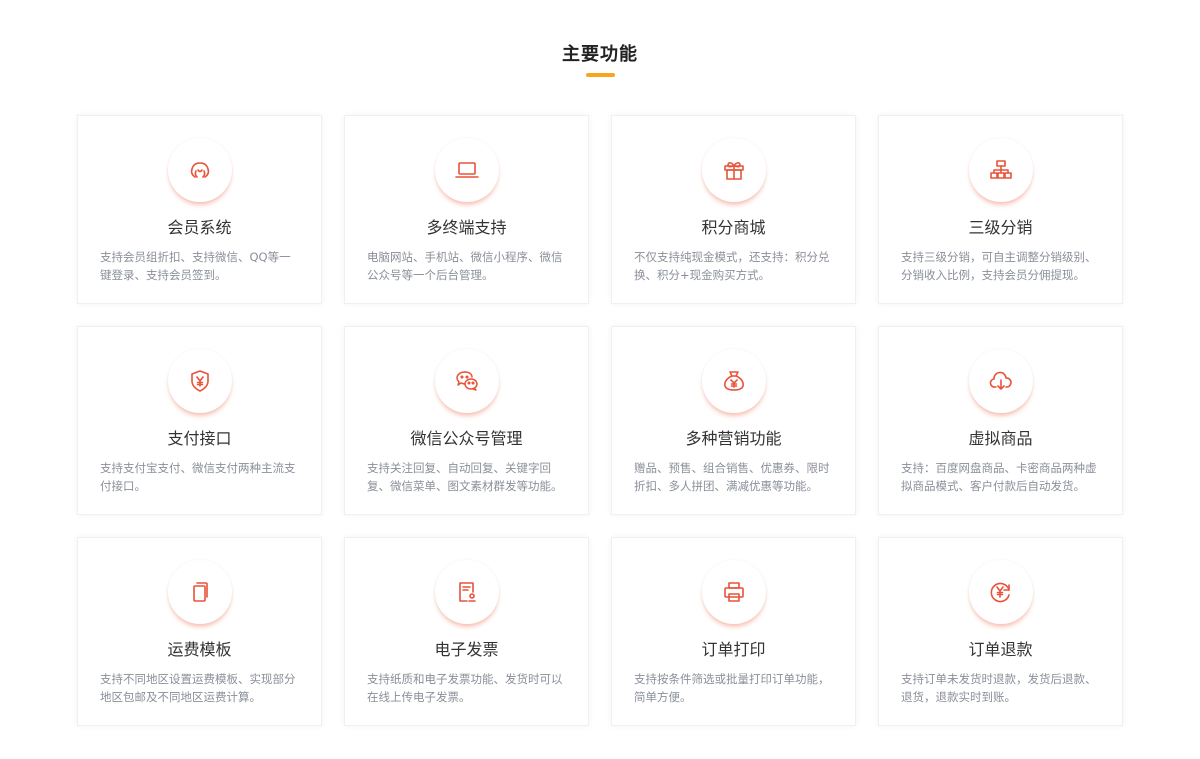  I want to click on feature-card-shipping-template: 运费模板 支持不同地区设置运费模板、实现部分地区包邮及不同地区运费计算。, so click(199, 631).